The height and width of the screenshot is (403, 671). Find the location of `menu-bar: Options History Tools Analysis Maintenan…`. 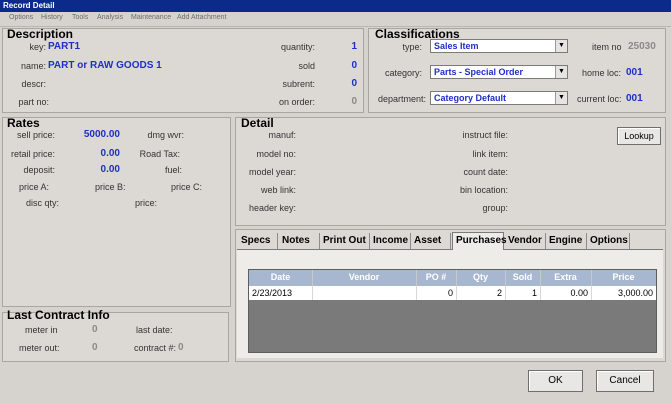

menu-bar: Options History Tools Analysis Maintenan… is located at coordinates (335, 19).